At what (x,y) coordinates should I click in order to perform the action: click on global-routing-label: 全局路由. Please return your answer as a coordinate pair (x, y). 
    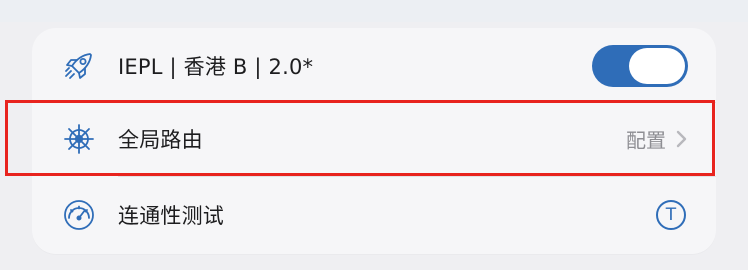
    Looking at the image, I should click on (160, 140).